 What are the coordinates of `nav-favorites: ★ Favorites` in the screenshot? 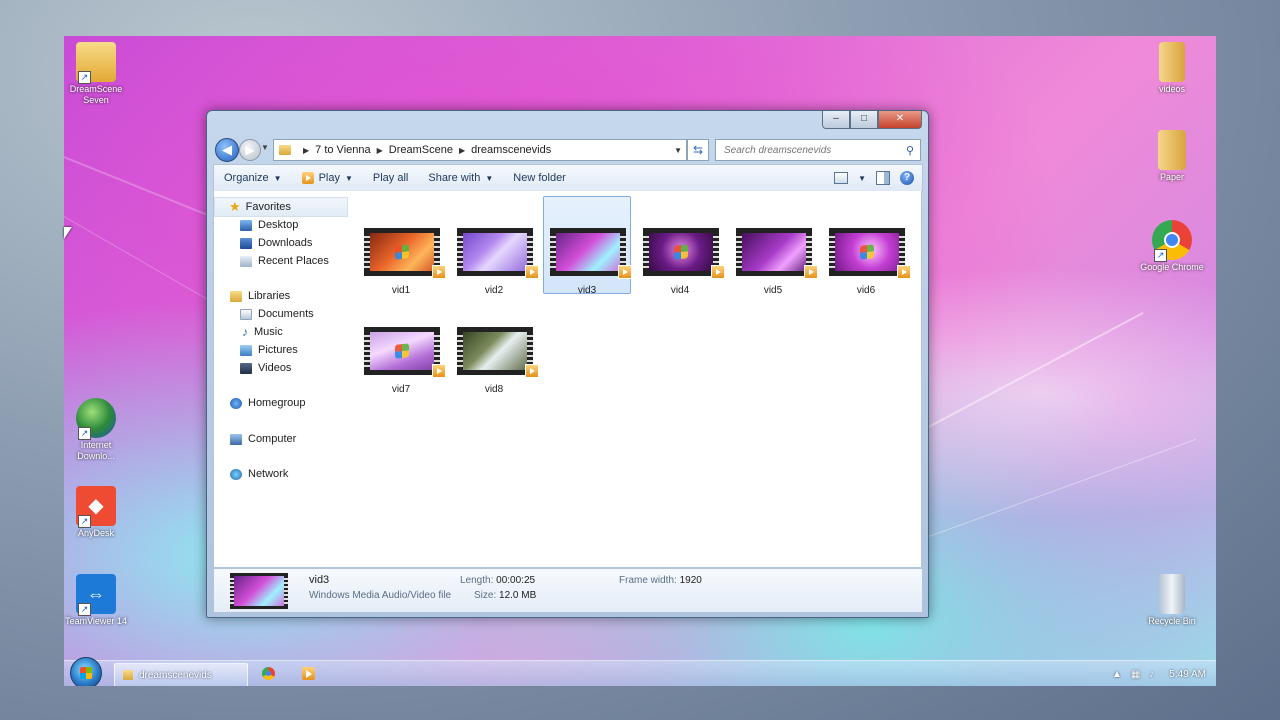 It's located at (281, 207).